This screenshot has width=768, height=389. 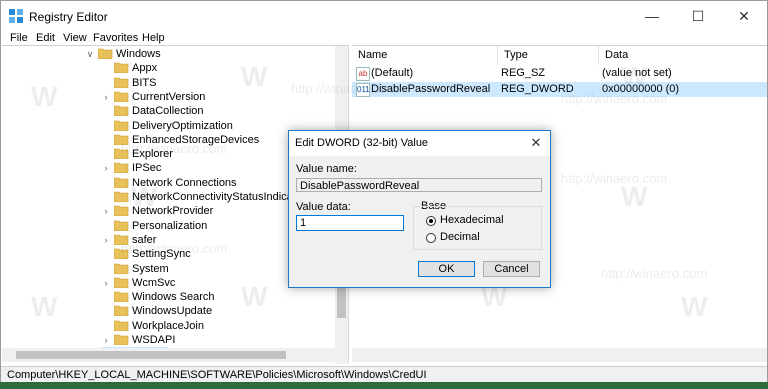 I want to click on tree-item-label: WSDAPI, so click(x=154, y=340).